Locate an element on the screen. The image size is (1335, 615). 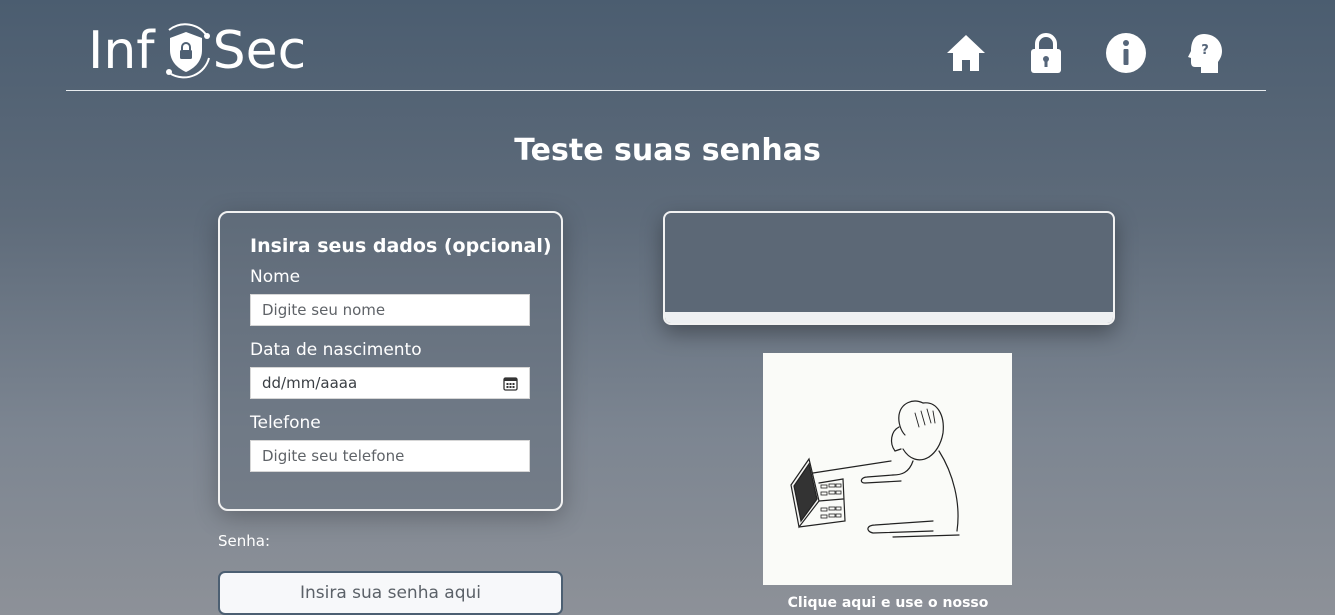
nav-help-button: ? is located at coordinates (1206, 53).